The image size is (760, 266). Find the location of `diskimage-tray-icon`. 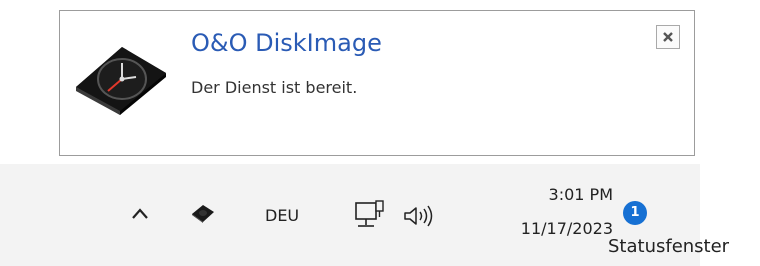

diskimage-tray-icon is located at coordinates (203, 214).